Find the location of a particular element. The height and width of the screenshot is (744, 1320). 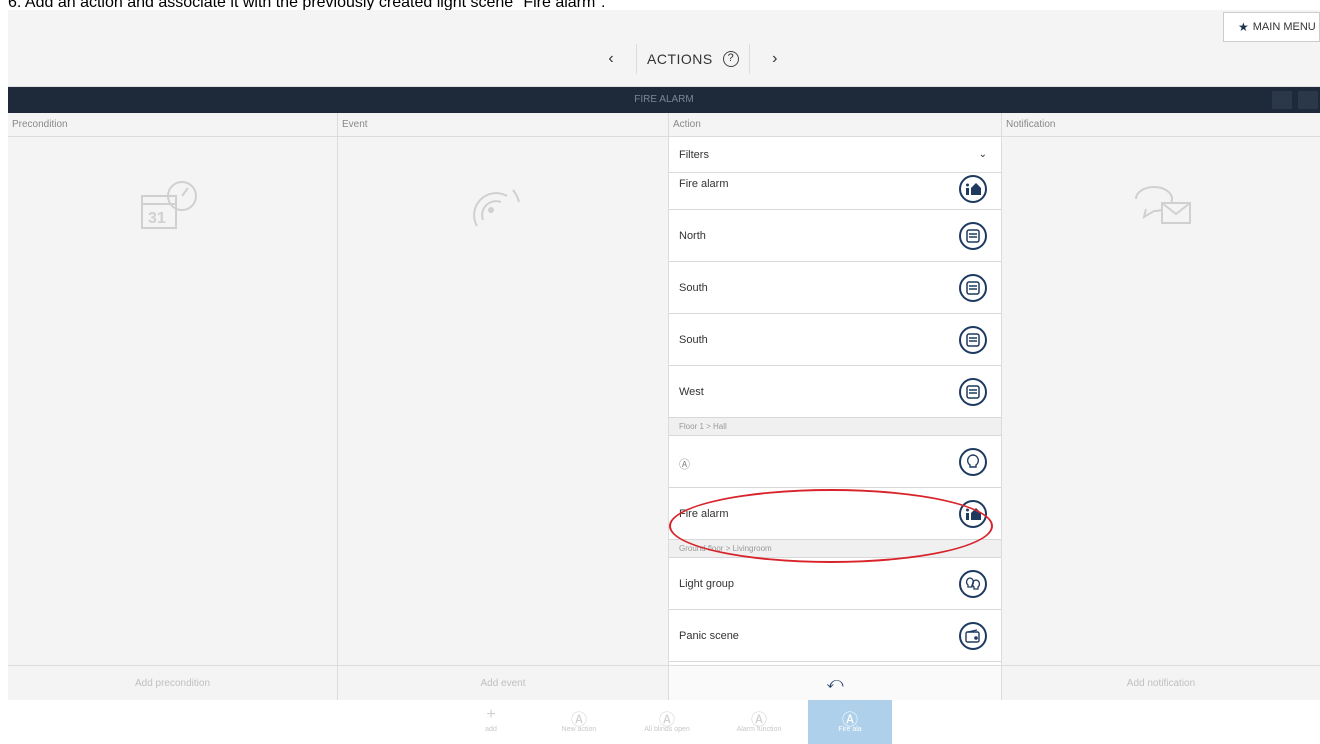

notification-header: Notification is located at coordinates (1161, 125).